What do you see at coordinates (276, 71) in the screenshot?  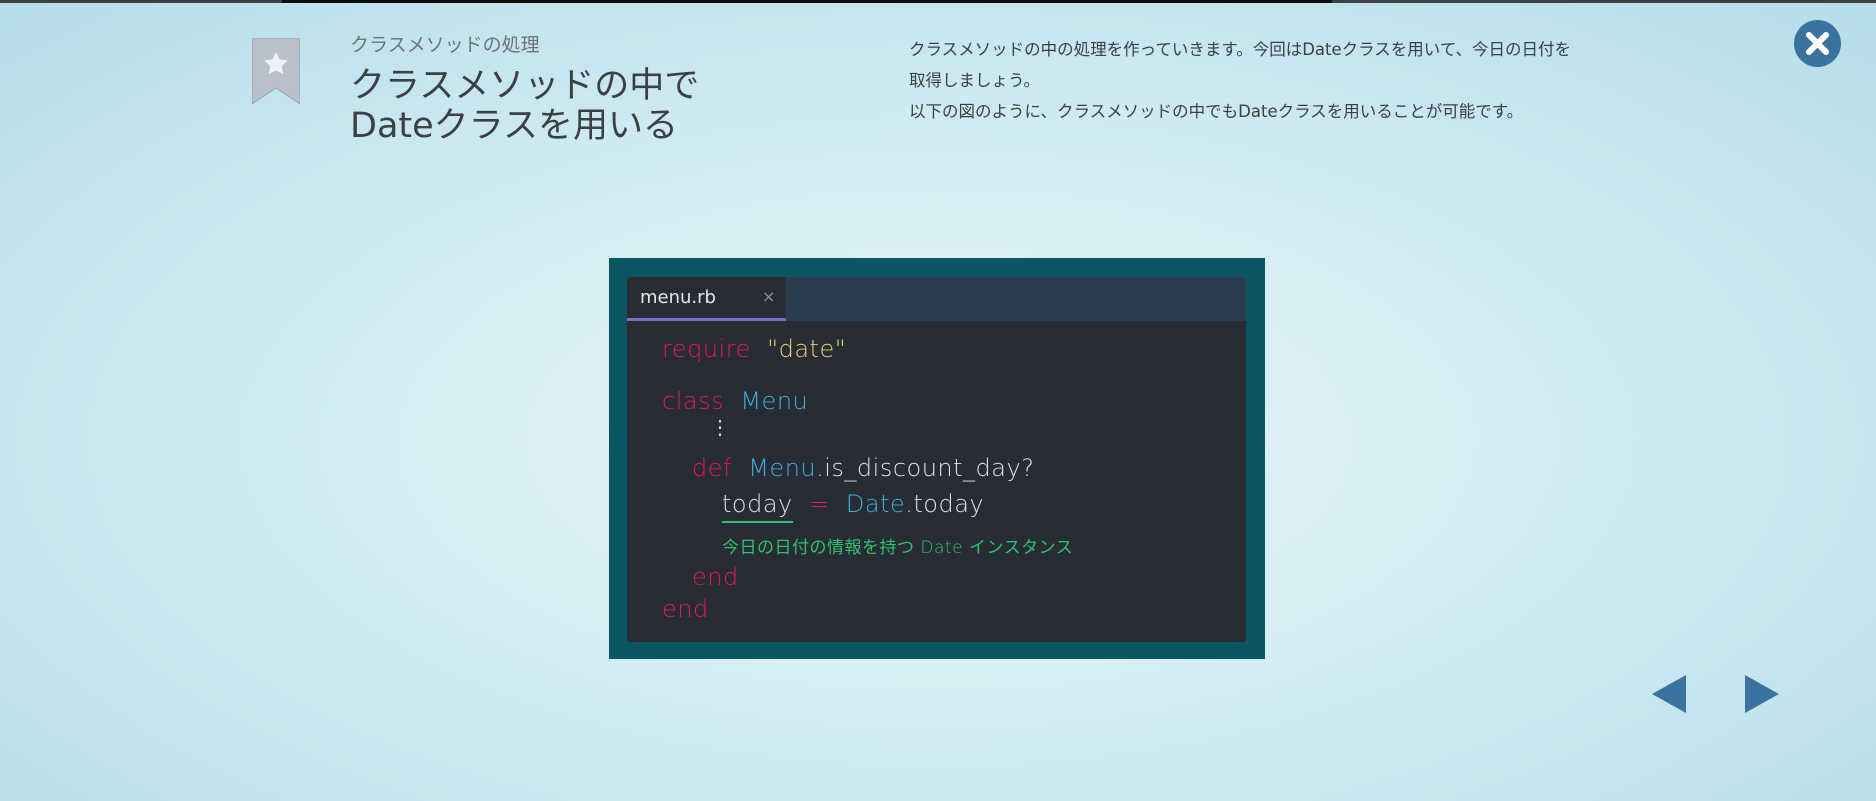 I see `bookmark-star-icon` at bounding box center [276, 71].